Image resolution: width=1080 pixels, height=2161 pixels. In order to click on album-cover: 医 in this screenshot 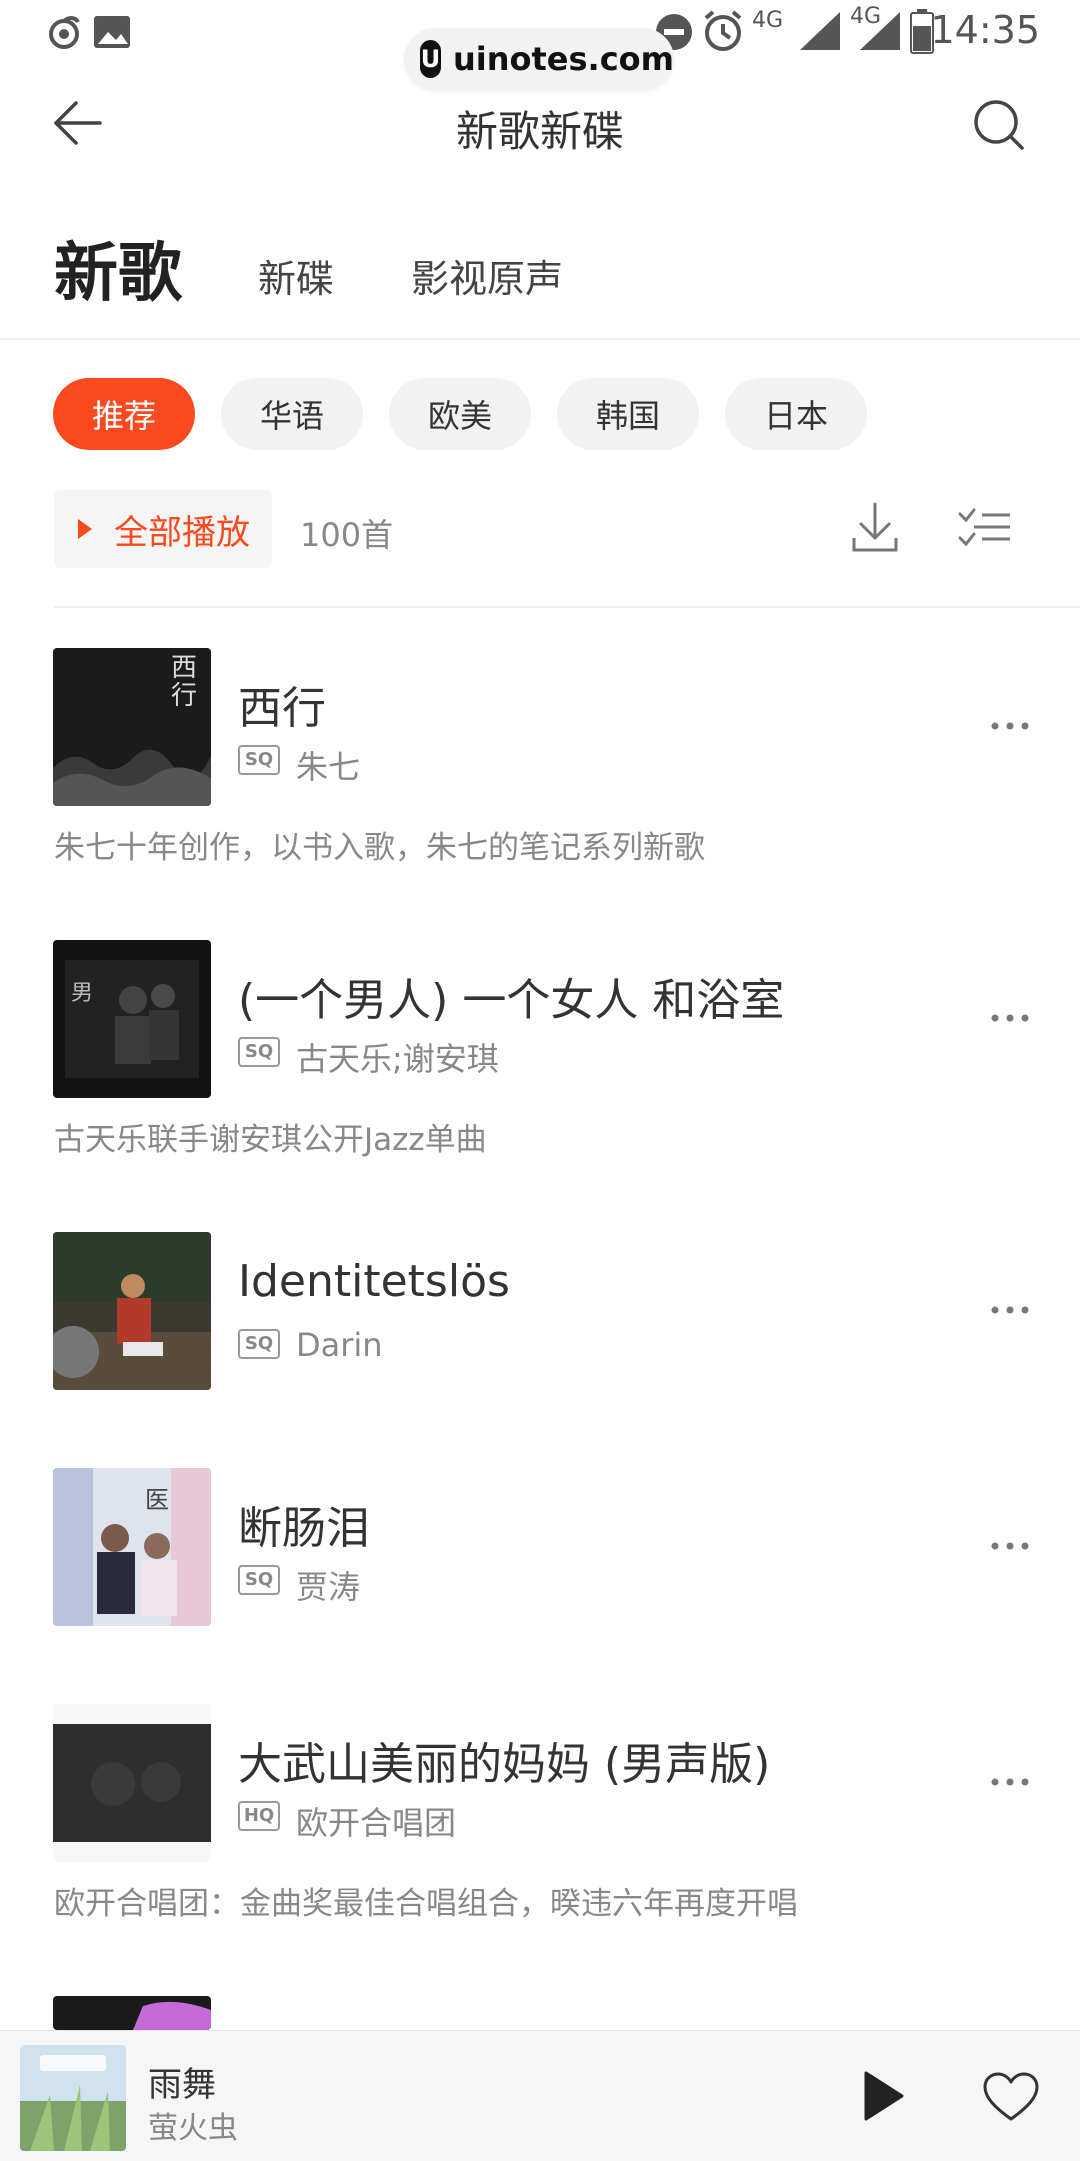, I will do `click(132, 1547)`.